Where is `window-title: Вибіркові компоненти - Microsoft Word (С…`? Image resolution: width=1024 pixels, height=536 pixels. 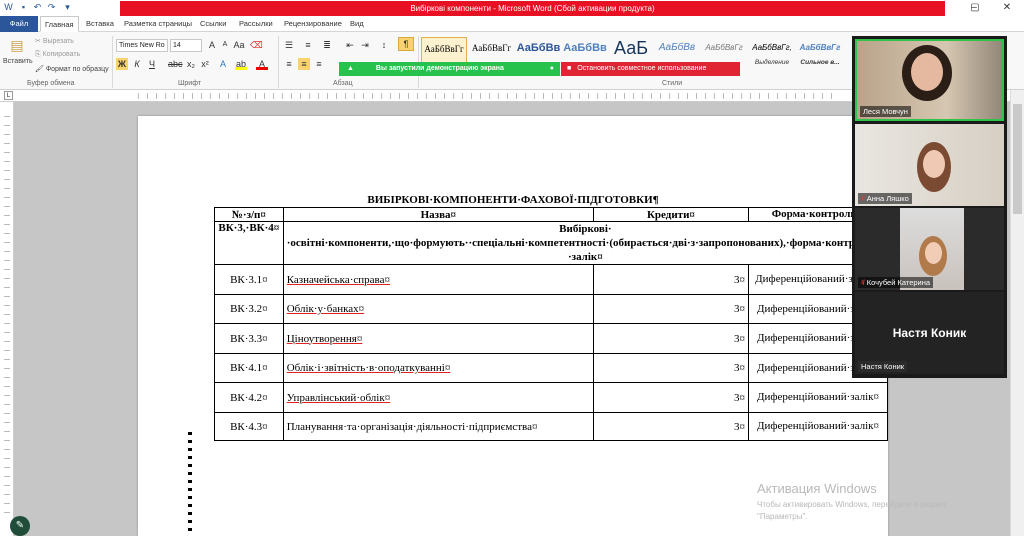
window-title: Вибіркові компоненти - Microsoft Word (С… is located at coordinates (532, 8).